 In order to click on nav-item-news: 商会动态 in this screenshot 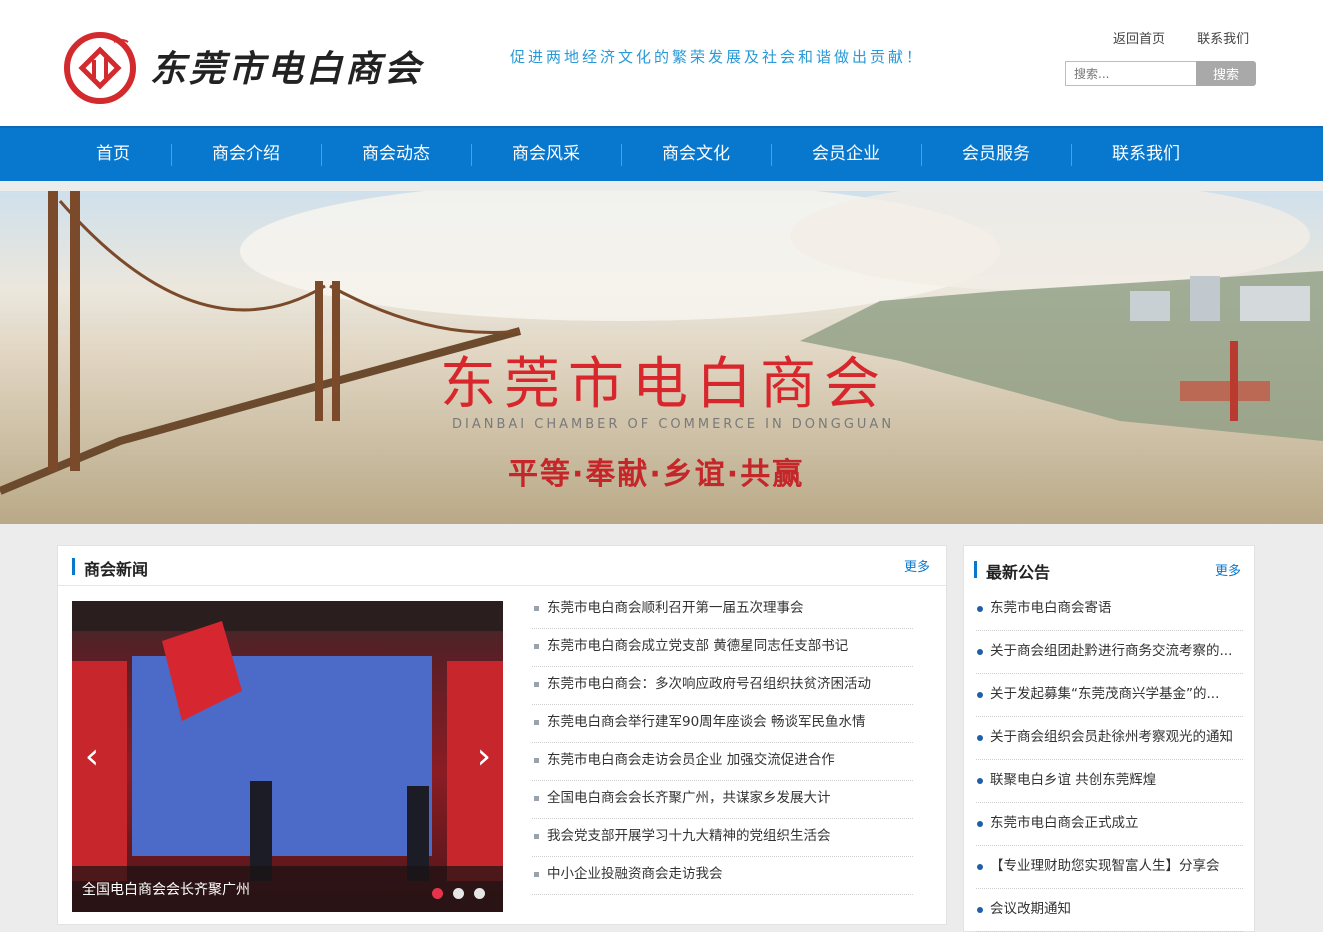, I will do `click(396, 154)`.